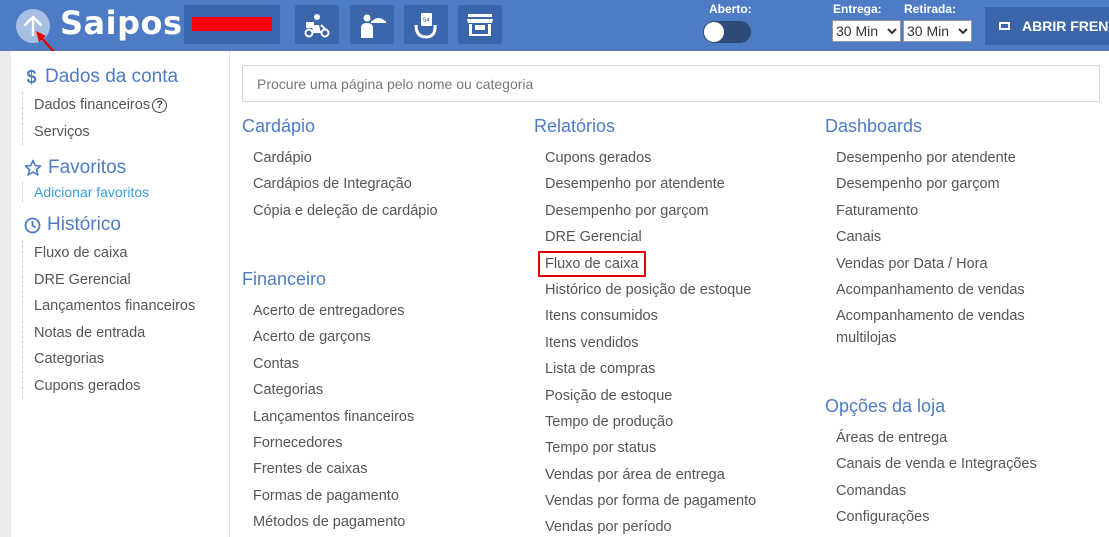 The height and width of the screenshot is (537, 1109). I want to click on link-contas: Contas, so click(333, 364).